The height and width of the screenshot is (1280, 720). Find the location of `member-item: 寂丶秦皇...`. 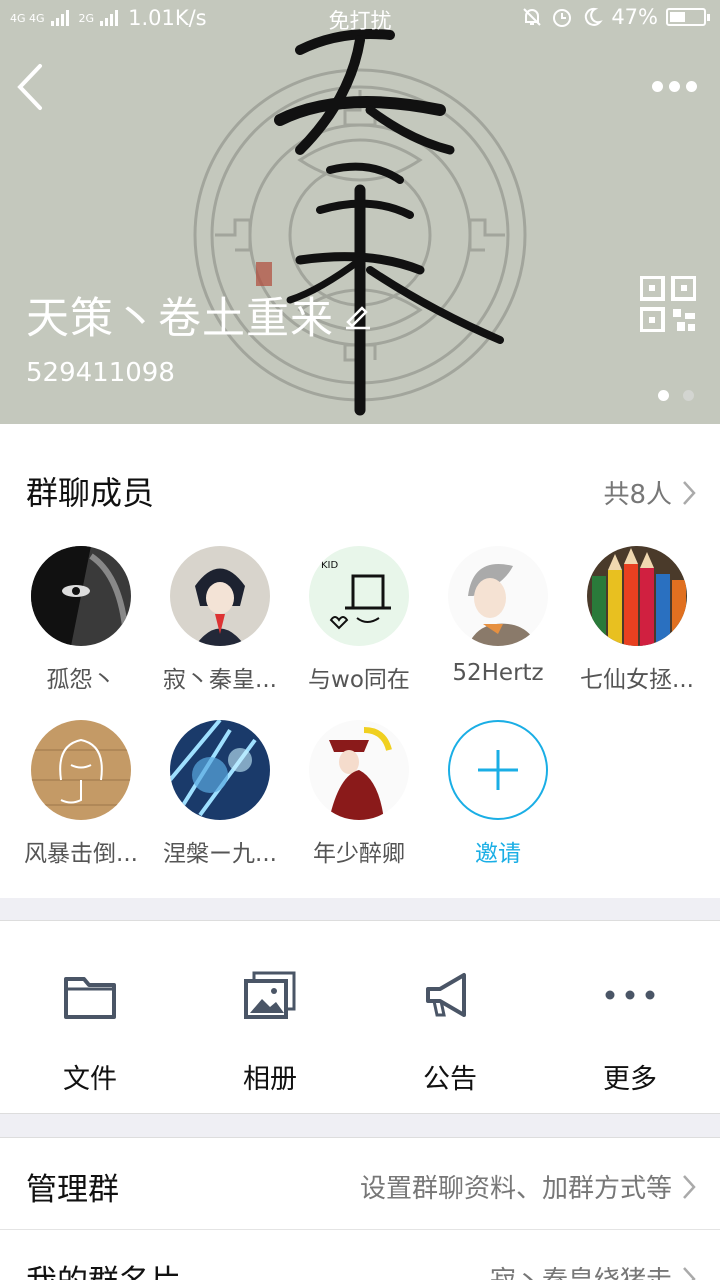

member-item: 寂丶秦皇... is located at coordinates (220, 620).